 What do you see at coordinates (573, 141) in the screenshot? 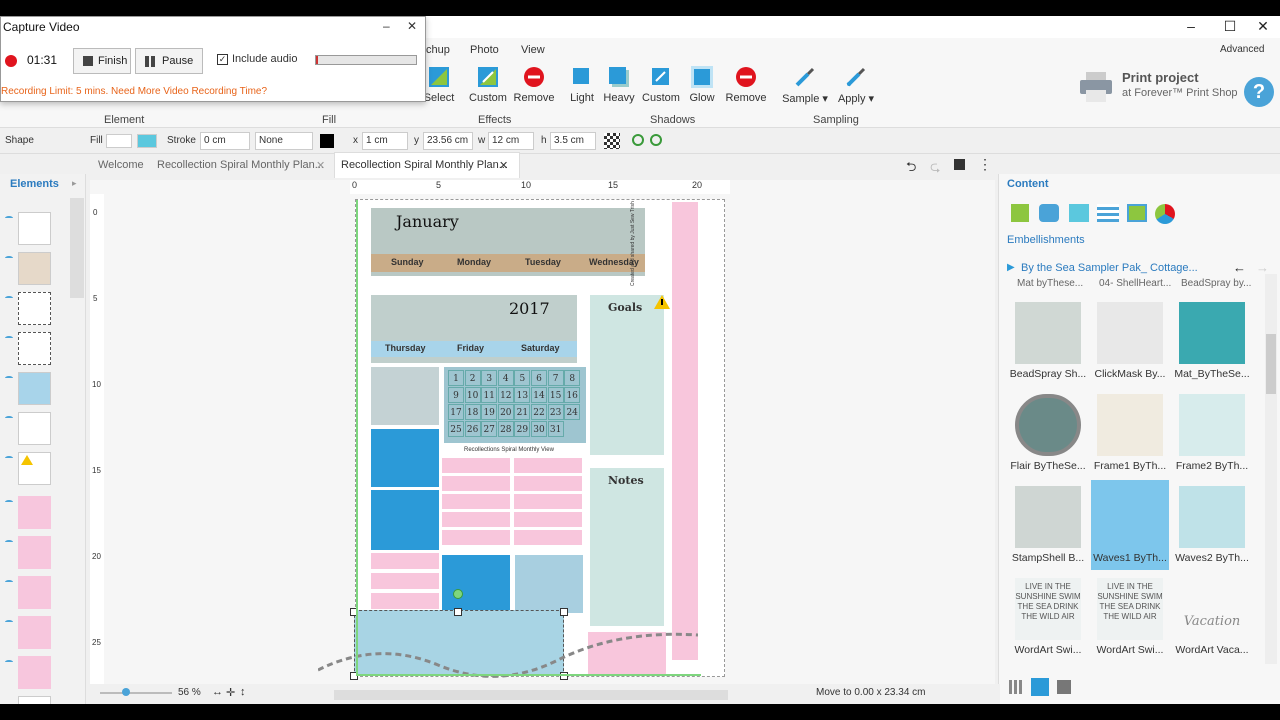
I see `h-field: 3.5 cm` at bounding box center [573, 141].